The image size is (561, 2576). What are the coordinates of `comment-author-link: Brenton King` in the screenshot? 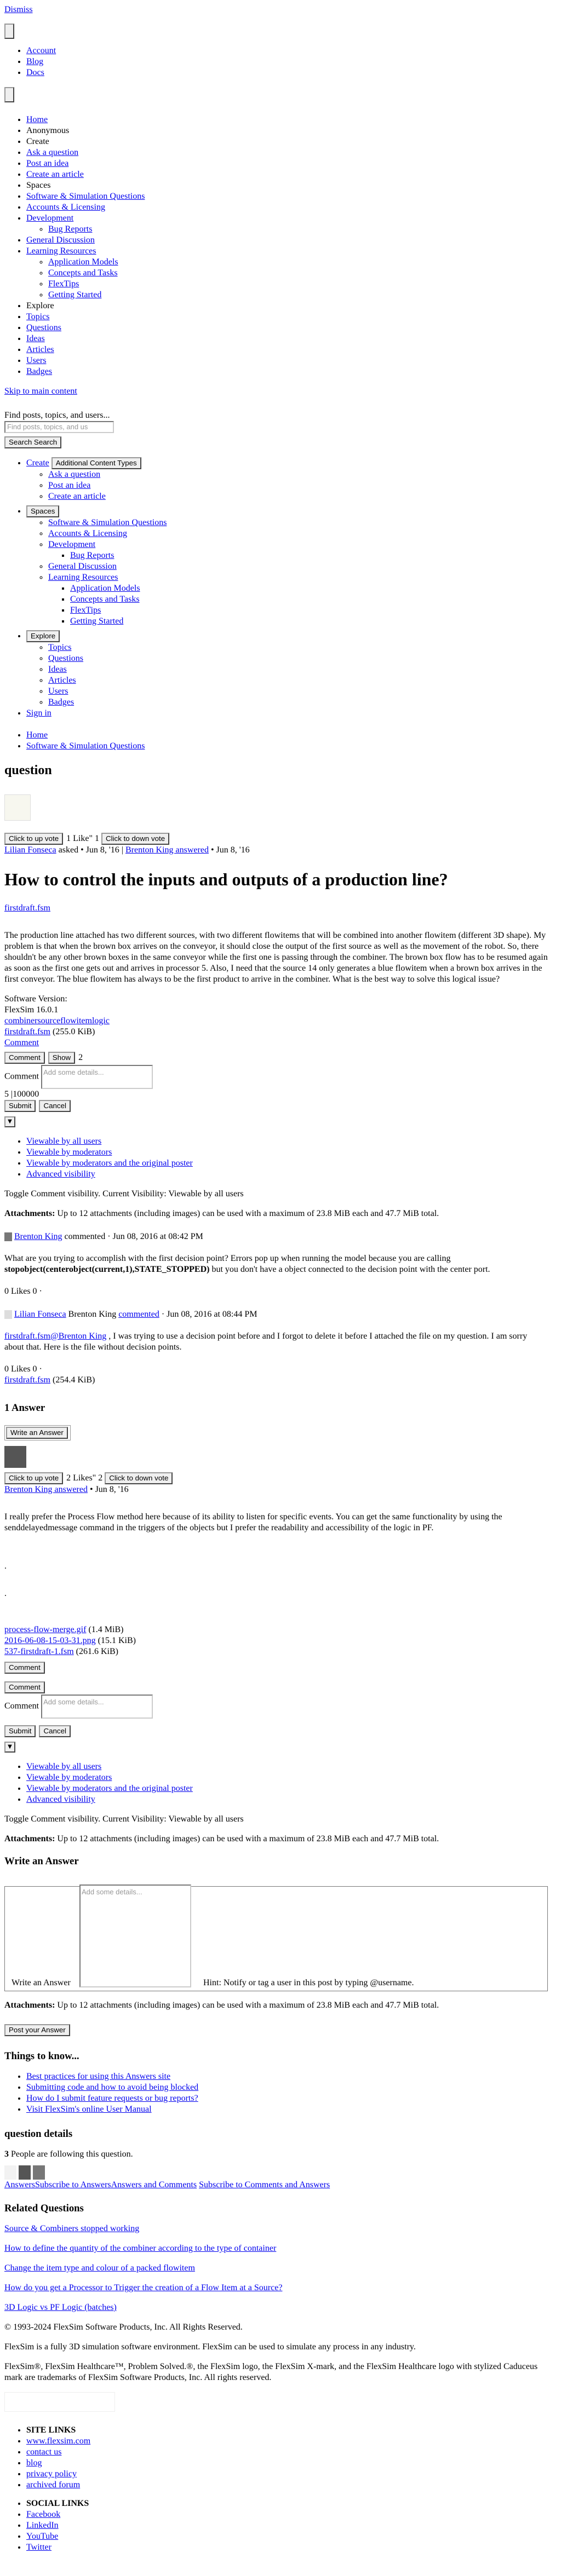 It's located at (38, 1236).